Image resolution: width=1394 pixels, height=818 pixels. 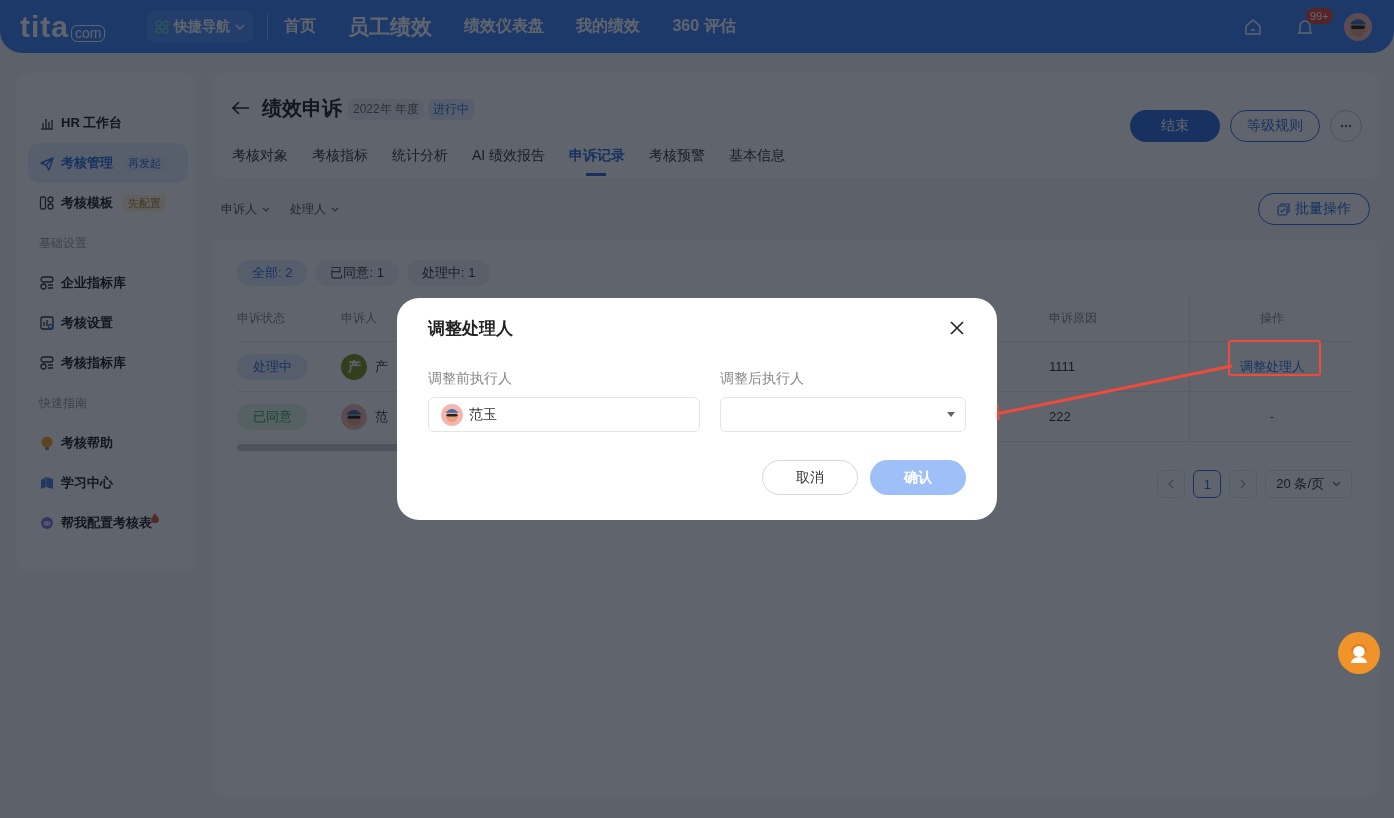 I want to click on select-field, so click(x=843, y=414).